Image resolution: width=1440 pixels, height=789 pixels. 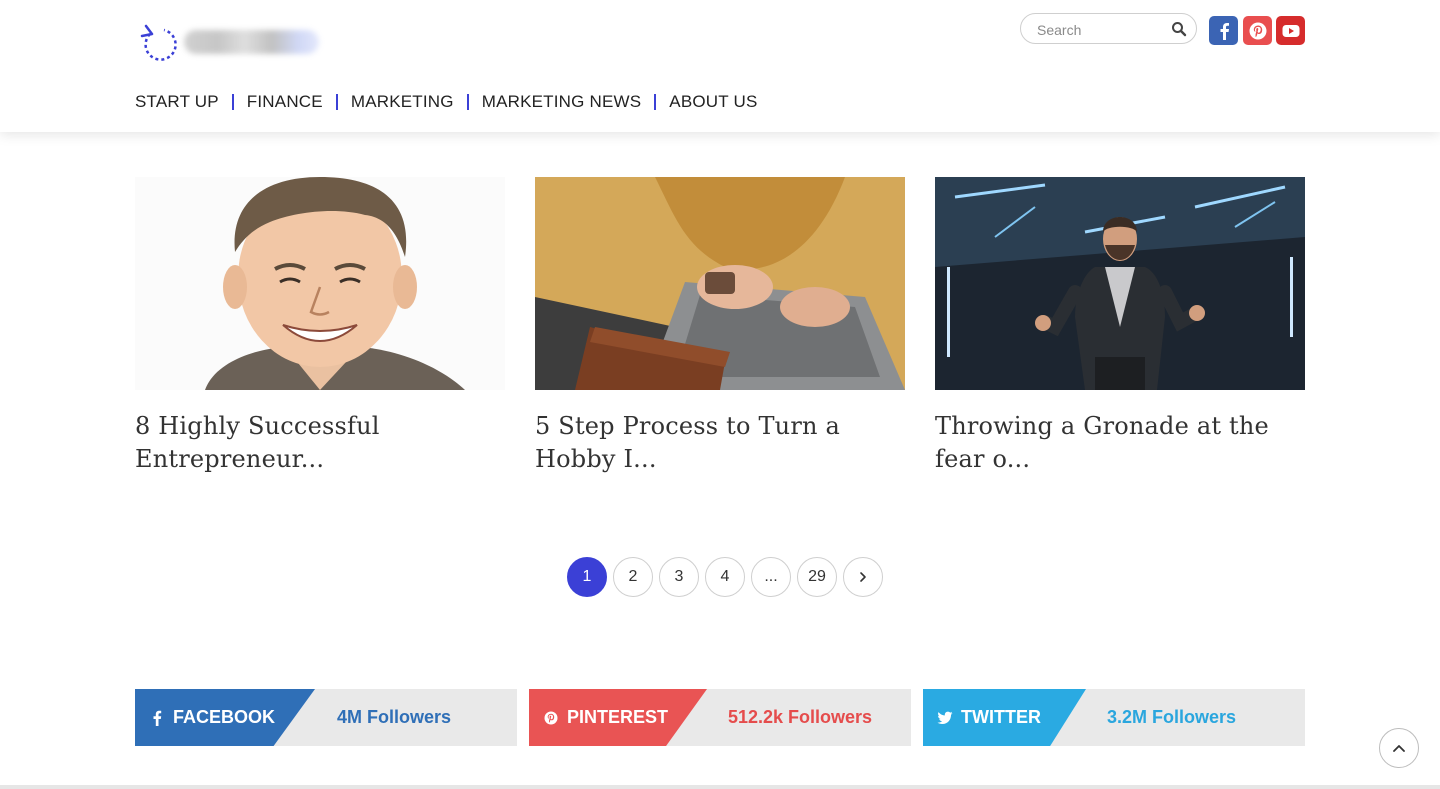 I want to click on search-input, so click(x=1102, y=30).